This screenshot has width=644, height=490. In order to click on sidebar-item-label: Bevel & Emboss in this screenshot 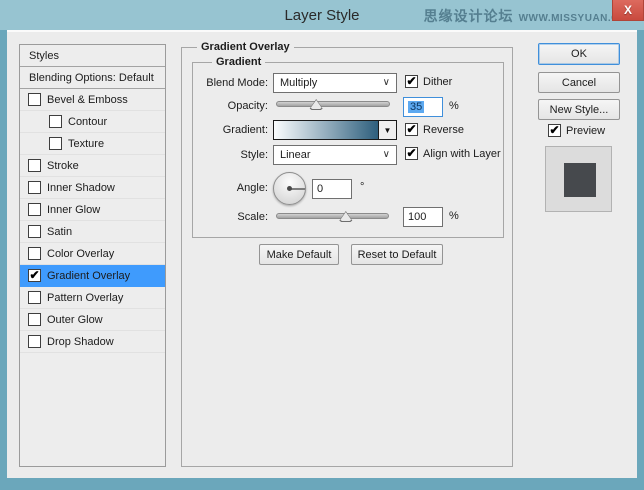, I will do `click(87, 99)`.